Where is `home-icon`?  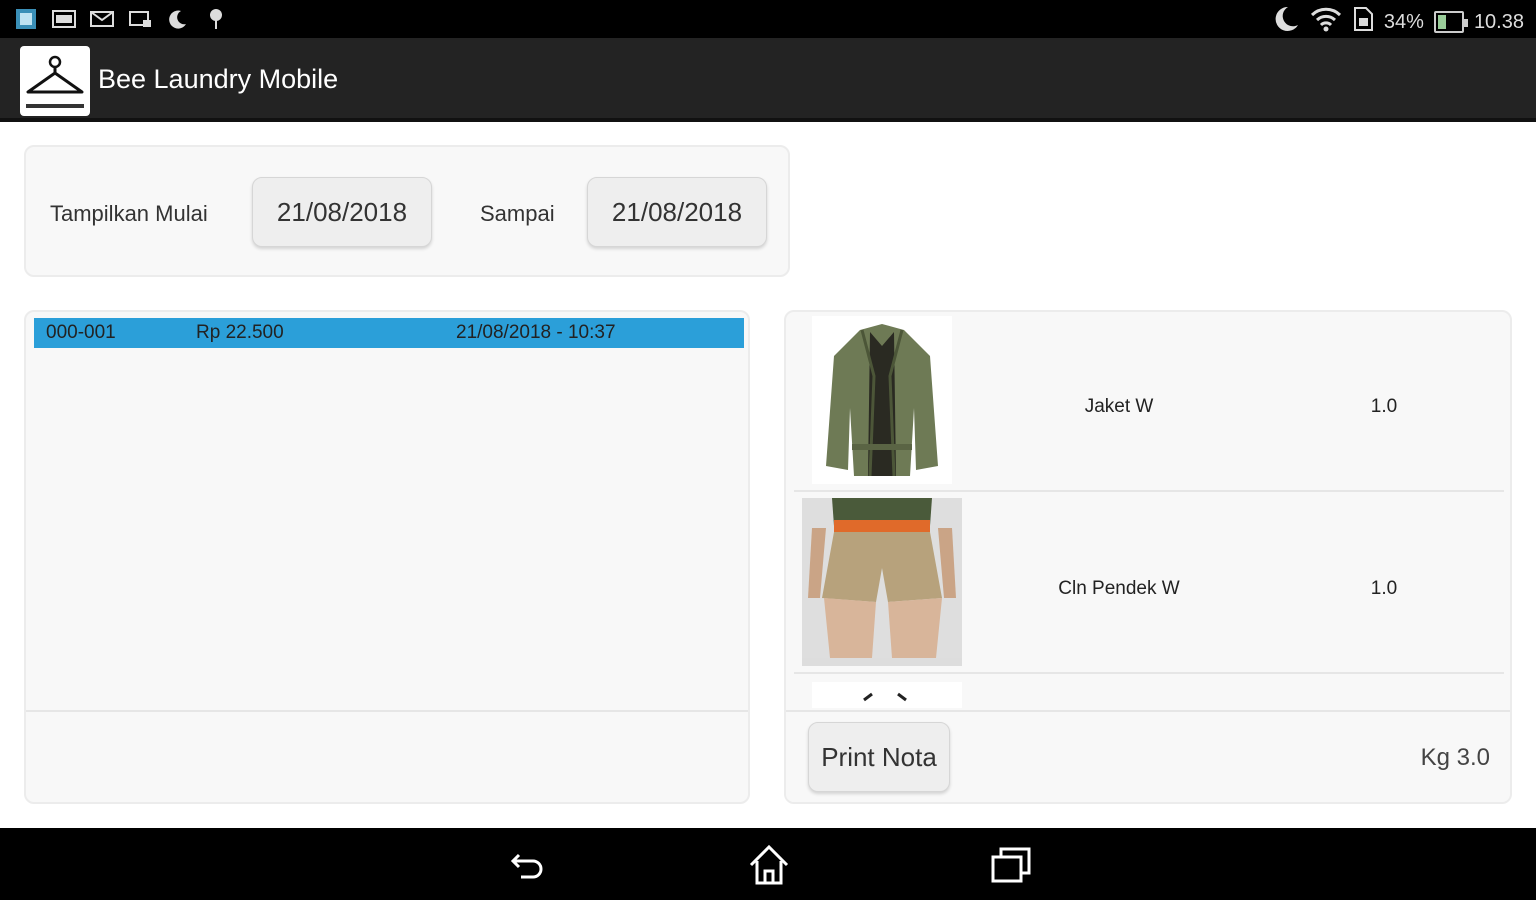 home-icon is located at coordinates (769, 865).